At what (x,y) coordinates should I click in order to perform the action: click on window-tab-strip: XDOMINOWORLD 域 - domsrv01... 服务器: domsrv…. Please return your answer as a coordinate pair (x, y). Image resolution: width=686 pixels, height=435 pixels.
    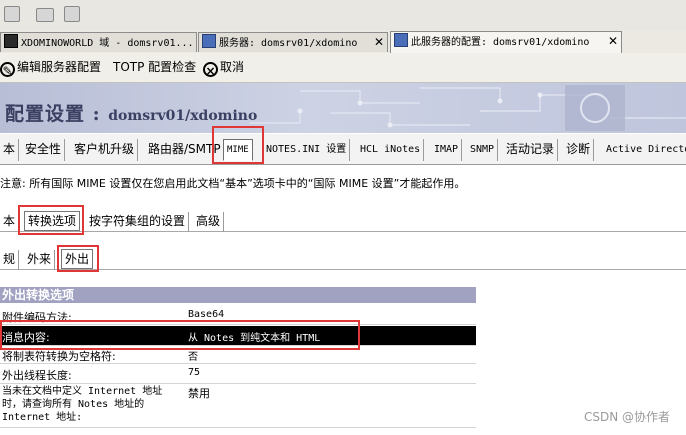
    Looking at the image, I should click on (343, 41).